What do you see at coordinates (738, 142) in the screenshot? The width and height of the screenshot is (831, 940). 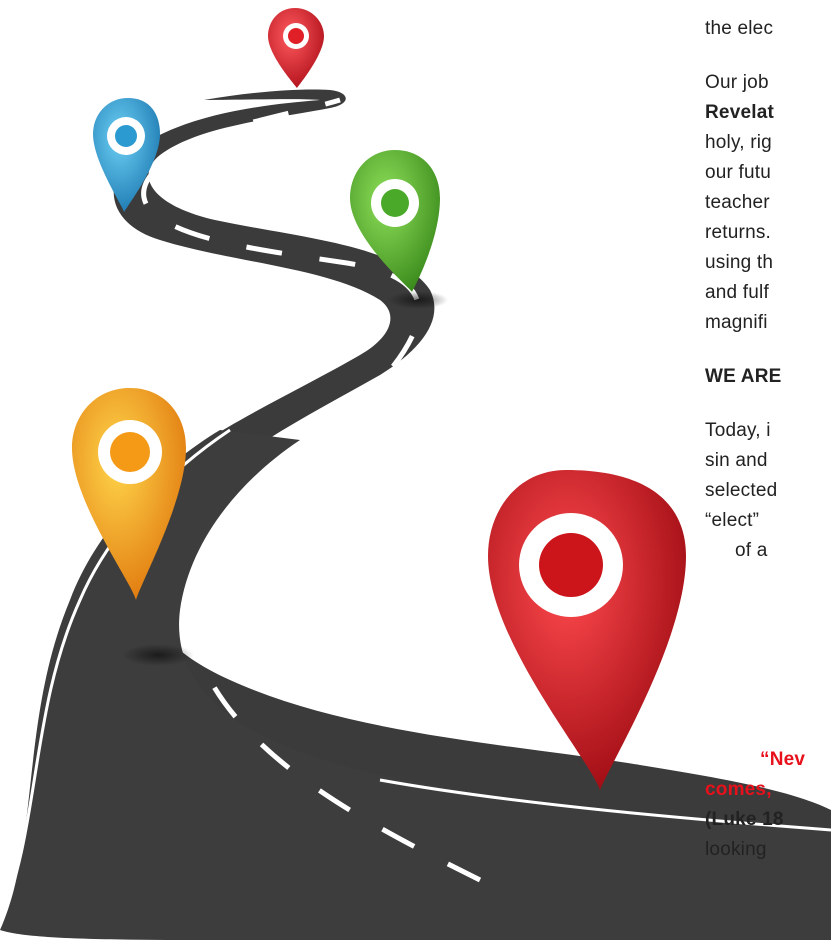 I see `body-text-line: holy, rig` at bounding box center [738, 142].